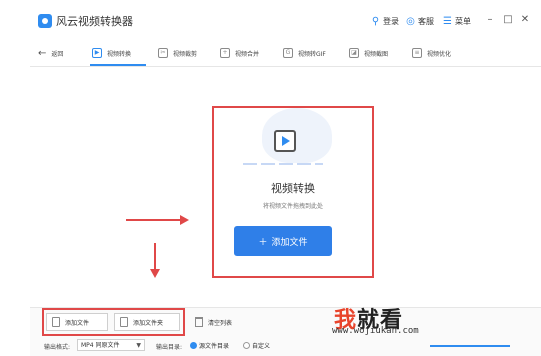 This screenshot has height=356, width=541. I want to click on add-file-label: 添加文件, so click(77, 323).